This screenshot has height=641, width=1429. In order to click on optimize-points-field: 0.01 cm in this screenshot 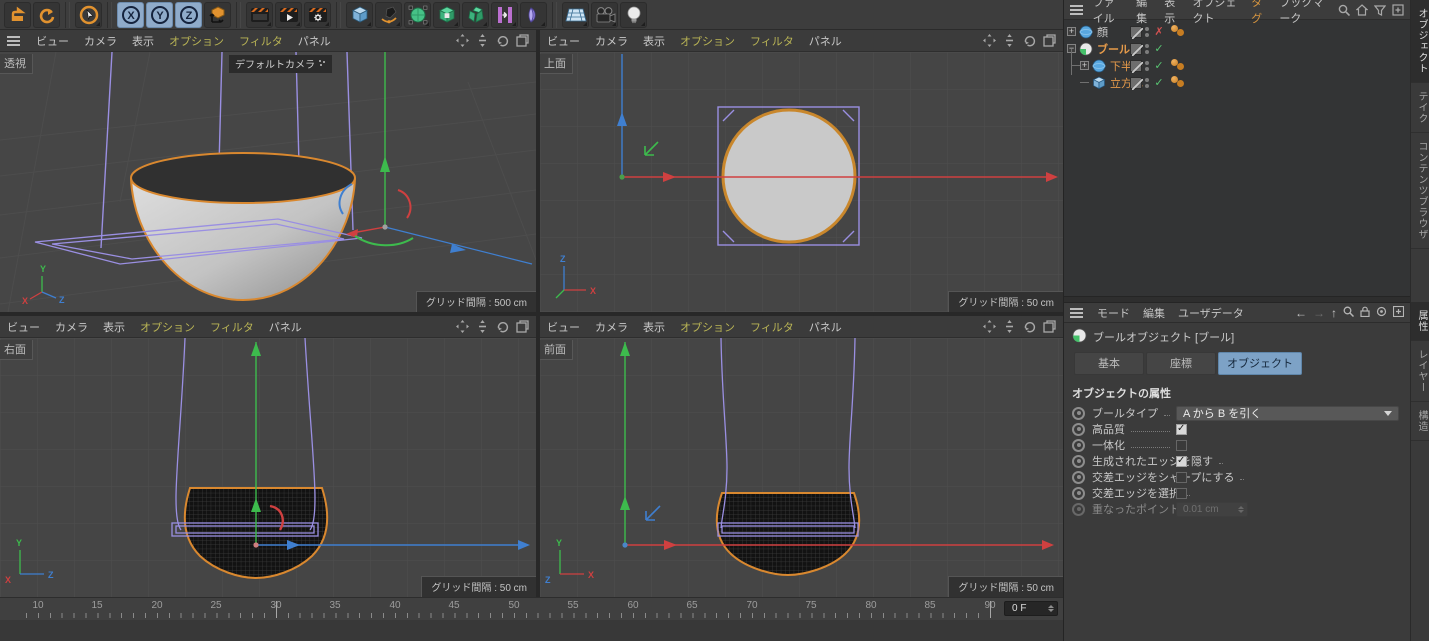, I will do `click(1212, 509)`.